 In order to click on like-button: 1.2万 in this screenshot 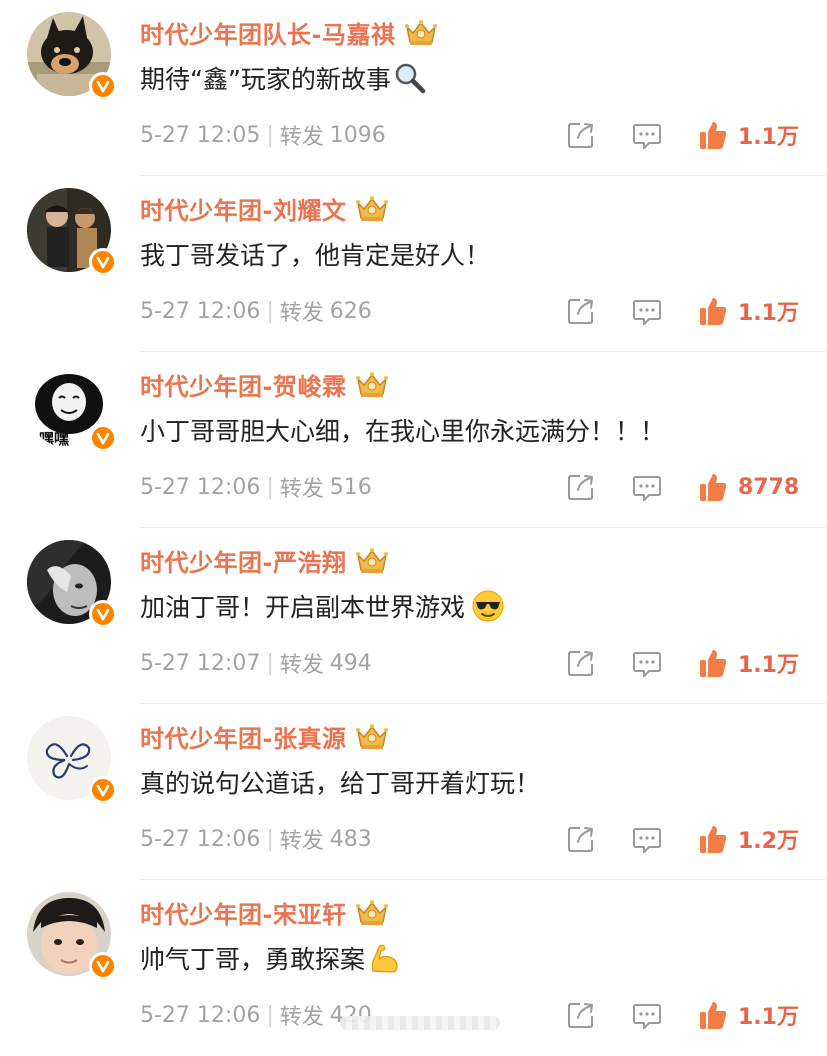, I will do `click(748, 839)`.